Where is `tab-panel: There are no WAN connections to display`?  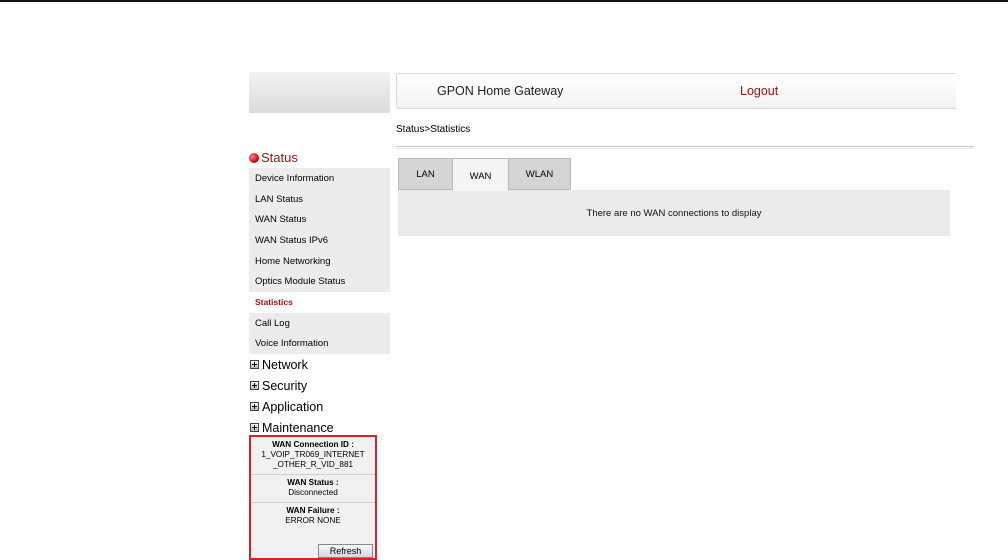 tab-panel: There are no WAN connections to display is located at coordinates (674, 213).